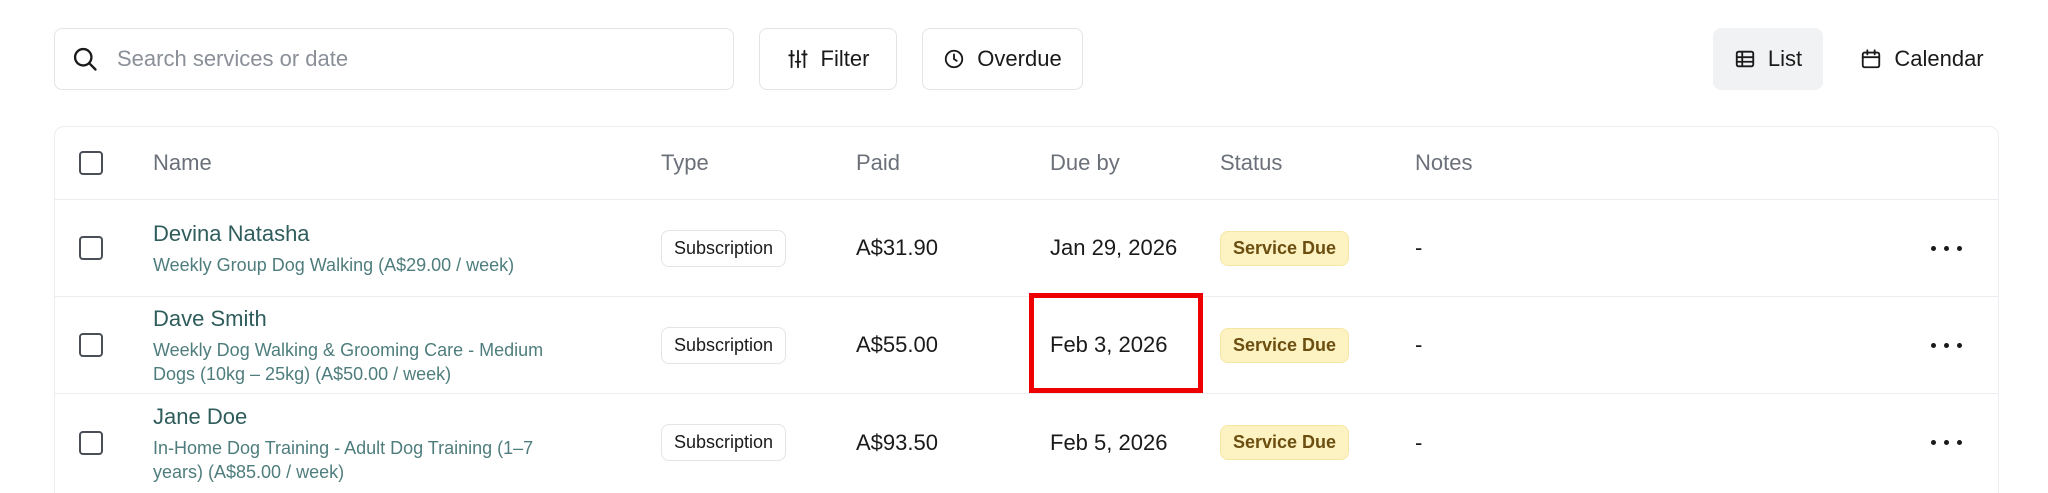 This screenshot has width=2048, height=493. I want to click on column-header-paid: Paid, so click(878, 163).